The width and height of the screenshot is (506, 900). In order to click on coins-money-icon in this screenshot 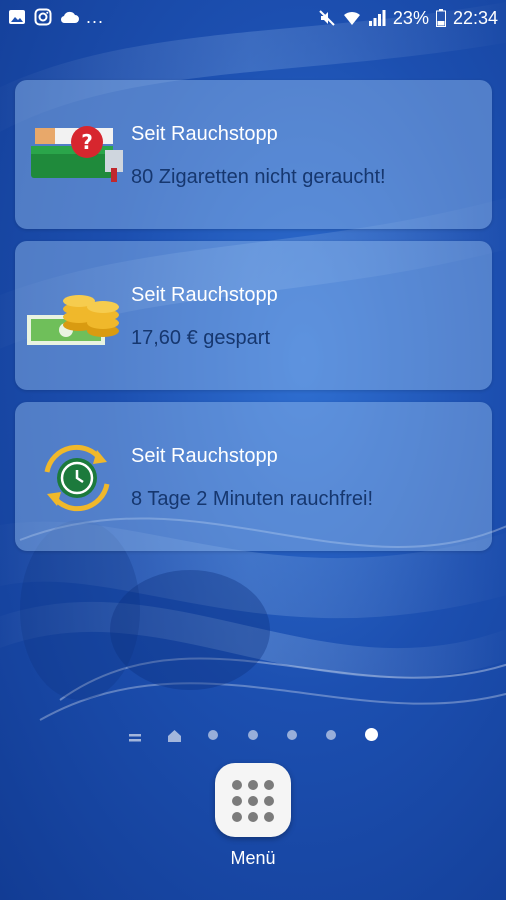, I will do `click(77, 316)`.